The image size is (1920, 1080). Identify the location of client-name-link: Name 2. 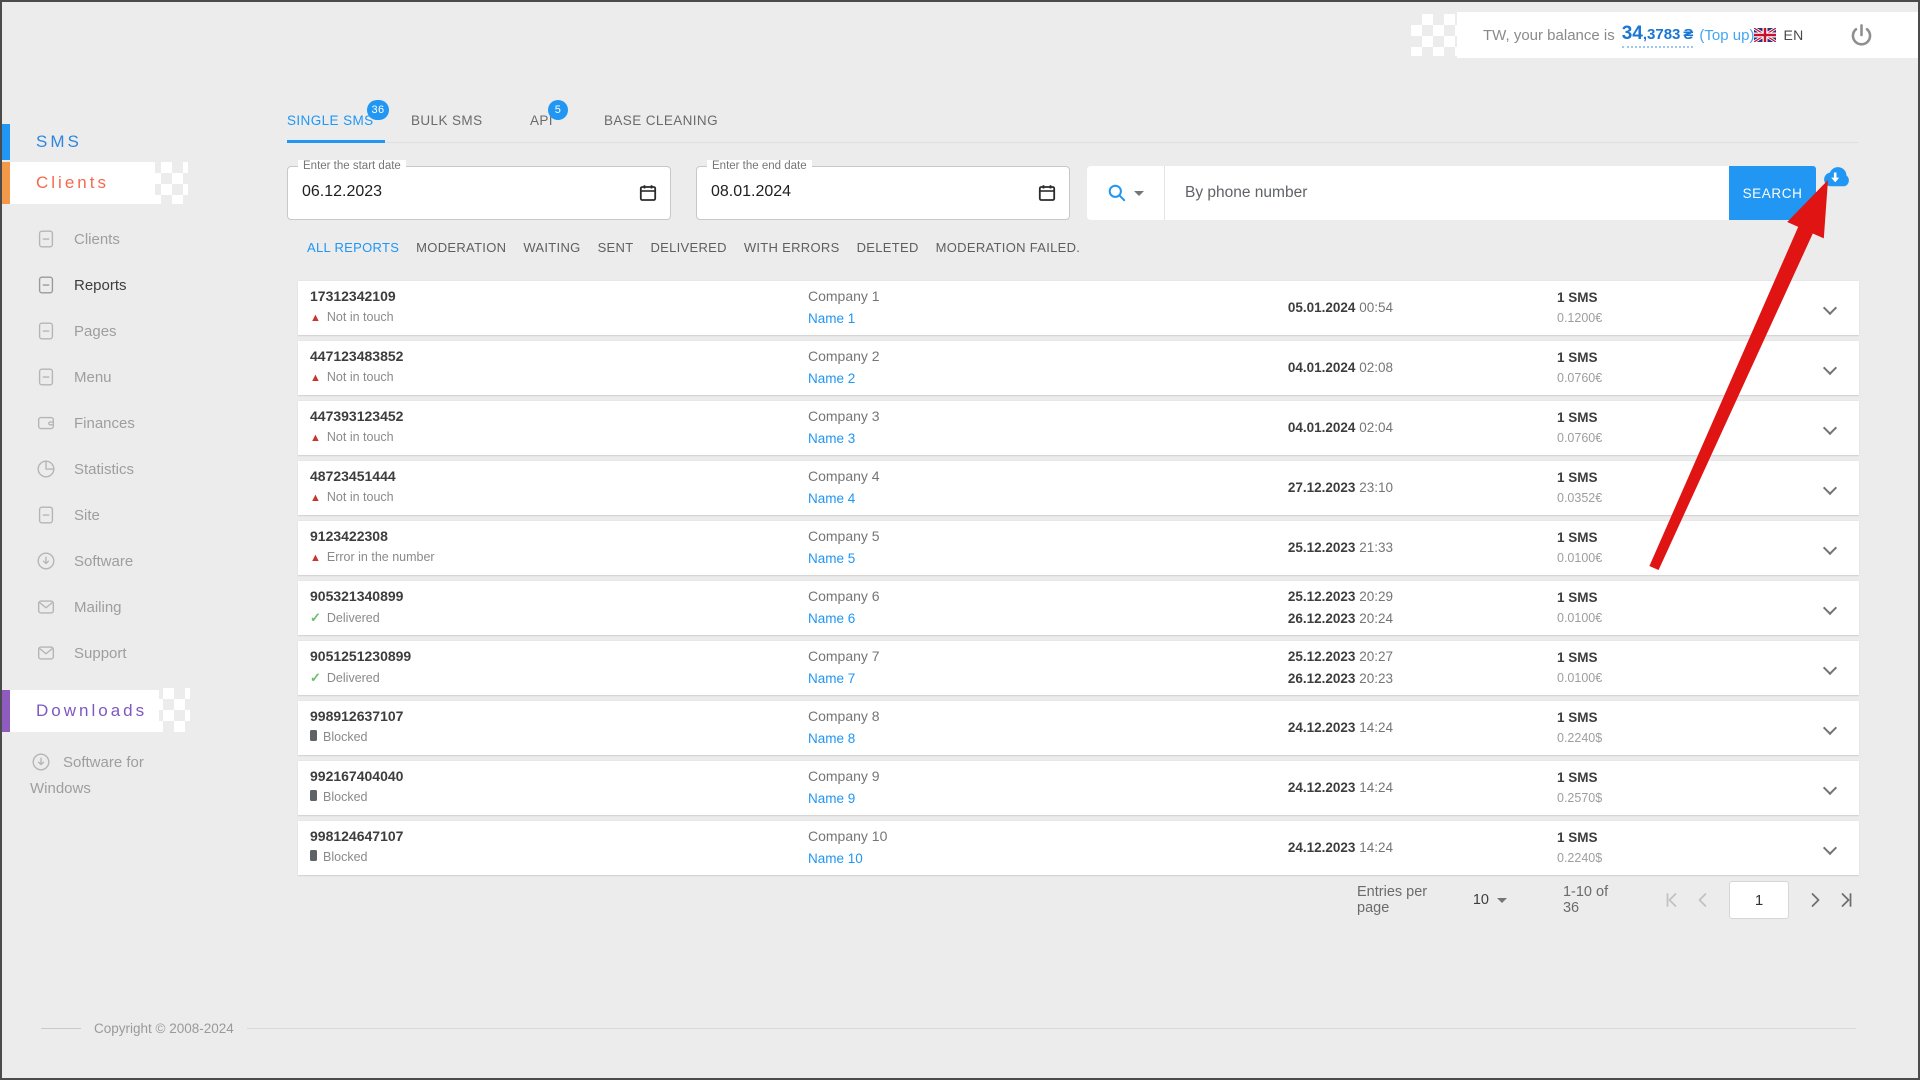
(831, 378).